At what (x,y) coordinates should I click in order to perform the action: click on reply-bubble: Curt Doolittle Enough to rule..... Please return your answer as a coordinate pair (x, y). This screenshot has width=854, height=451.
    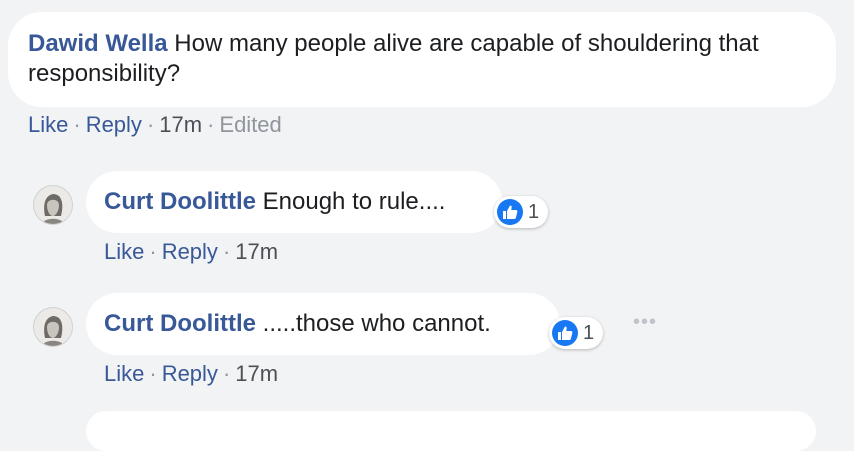
    Looking at the image, I should click on (294, 202).